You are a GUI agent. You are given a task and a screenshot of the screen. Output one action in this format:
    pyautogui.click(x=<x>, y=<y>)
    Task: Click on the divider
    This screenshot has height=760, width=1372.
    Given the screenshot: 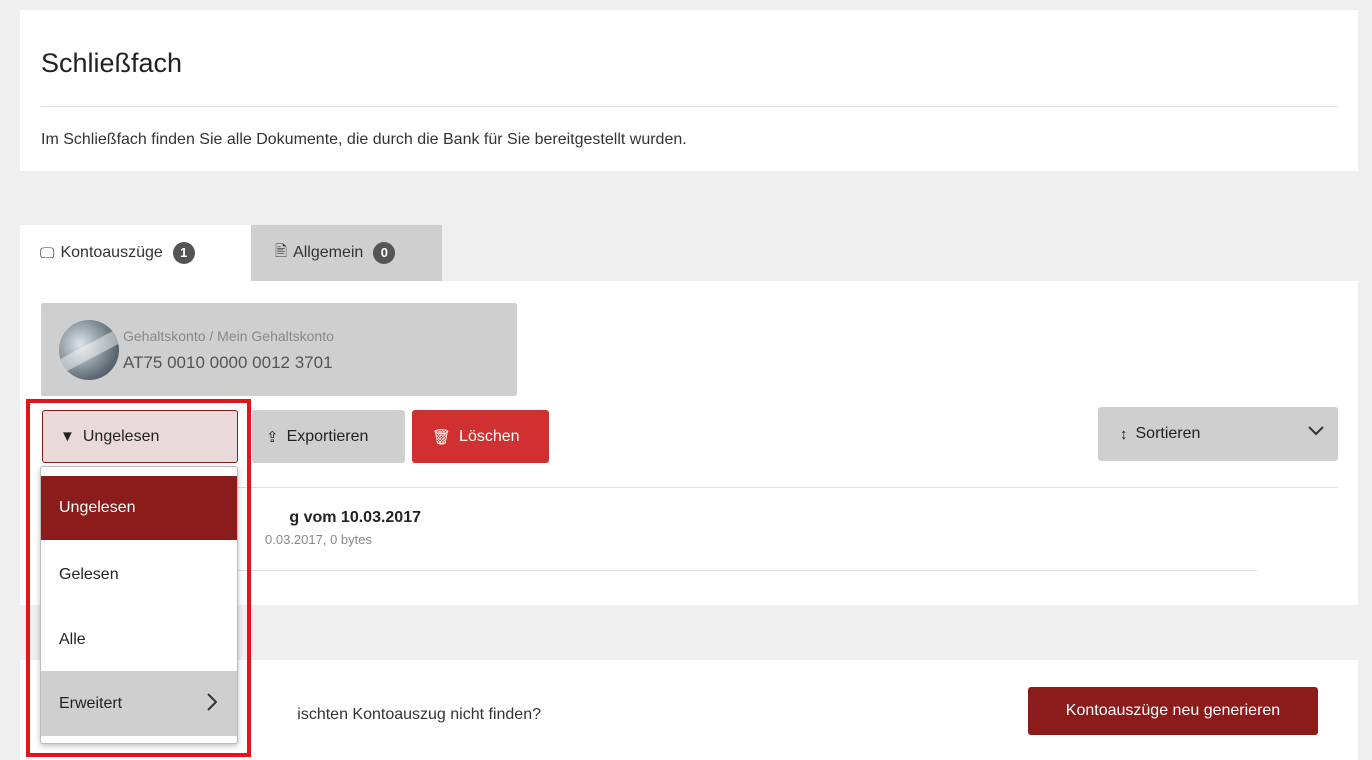 What is the action you would take?
    pyautogui.click(x=690, y=106)
    